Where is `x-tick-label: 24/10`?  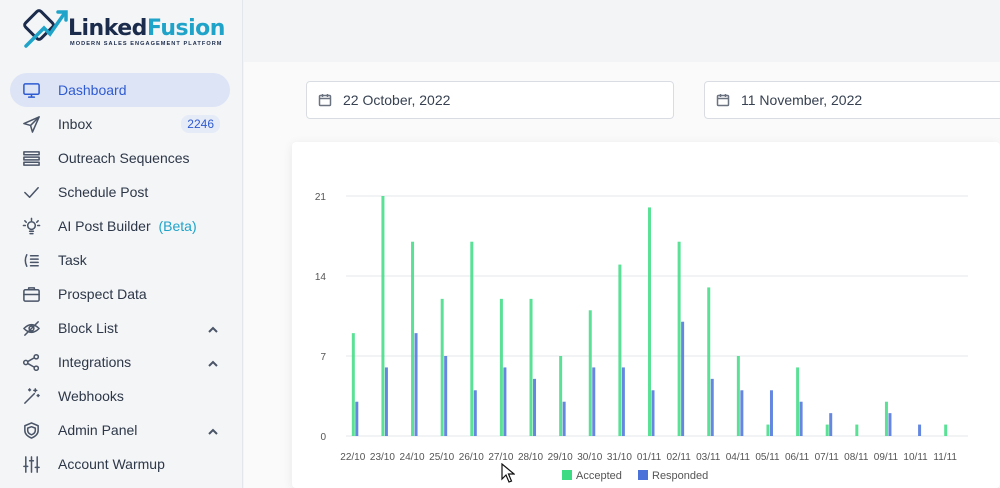
x-tick-label: 24/10 is located at coordinates (412, 457).